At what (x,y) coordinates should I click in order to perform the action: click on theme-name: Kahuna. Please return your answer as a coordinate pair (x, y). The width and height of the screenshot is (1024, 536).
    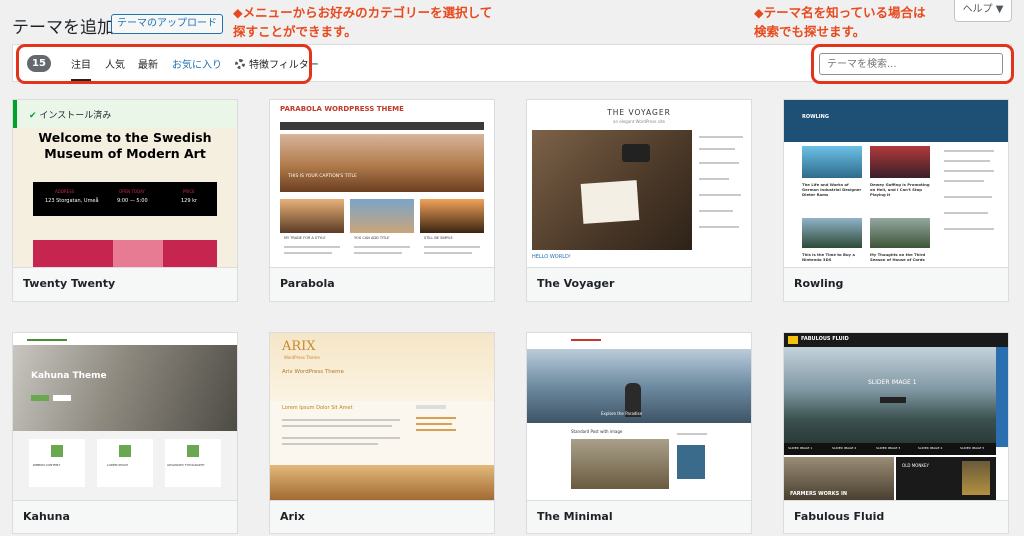
    Looking at the image, I should click on (46, 516).